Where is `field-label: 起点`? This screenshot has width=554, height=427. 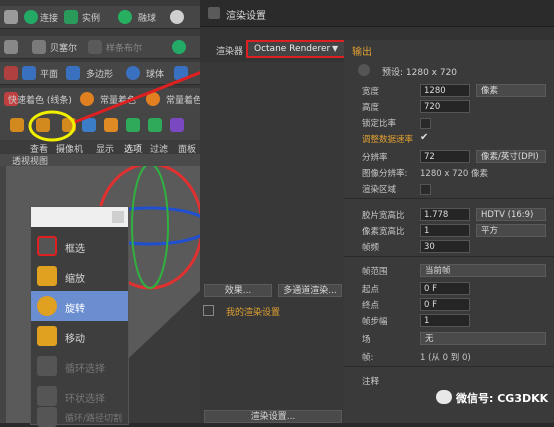
field-label: 起点 is located at coordinates (371, 290).